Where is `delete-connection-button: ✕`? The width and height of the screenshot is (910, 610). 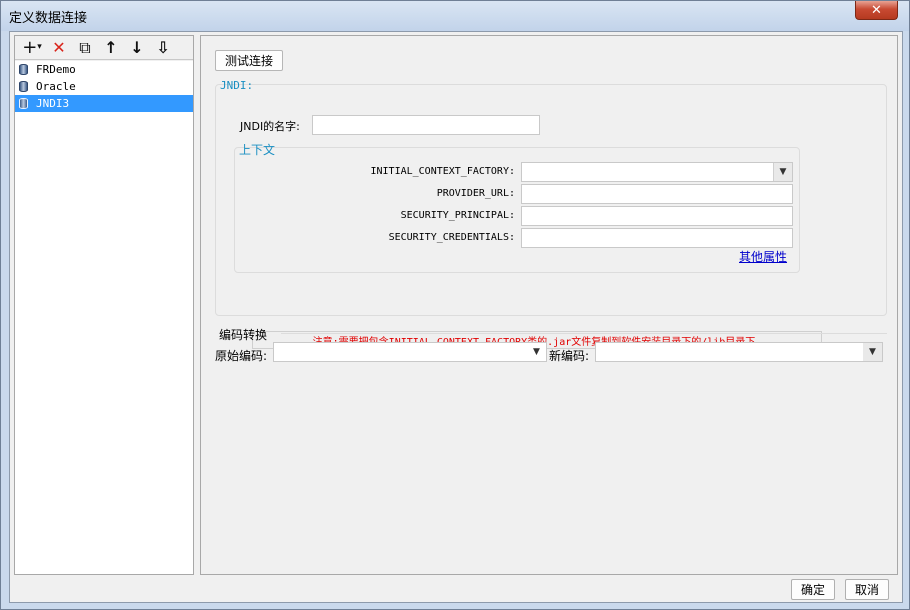
delete-connection-button: ✕ is located at coordinates (59, 48).